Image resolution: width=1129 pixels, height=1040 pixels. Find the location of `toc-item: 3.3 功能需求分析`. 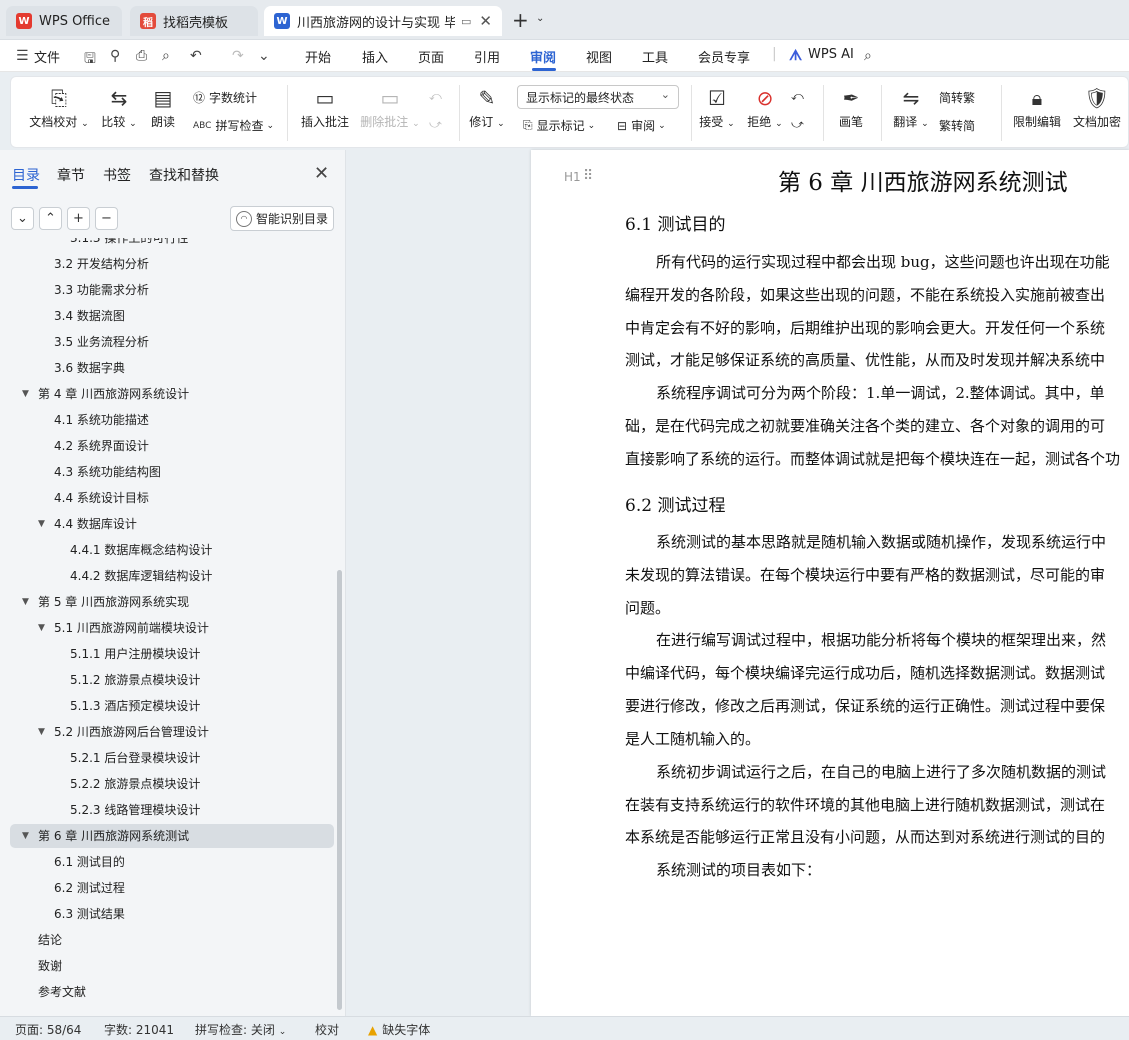

toc-item: 3.3 功能需求分析 is located at coordinates (172, 290).